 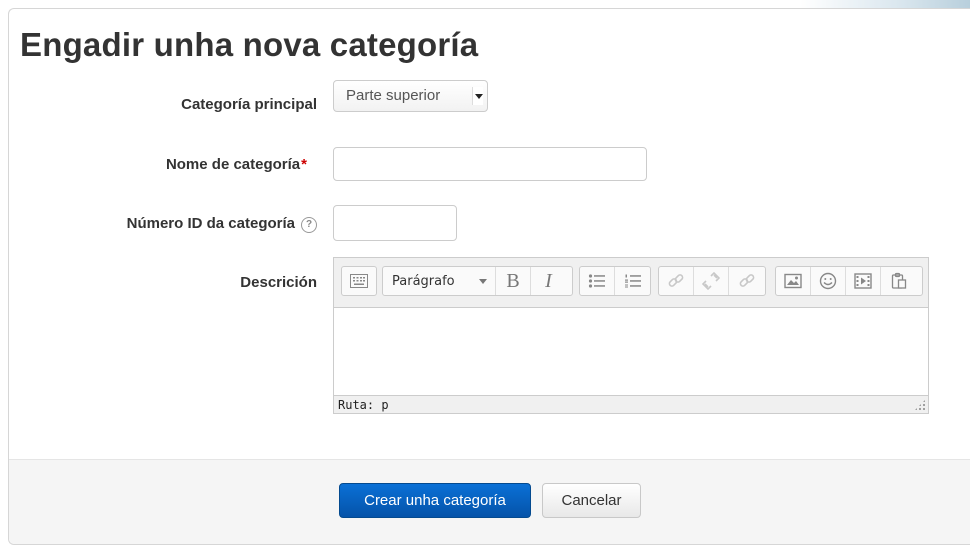 What do you see at coordinates (863, 281) in the screenshot?
I see `media-icon` at bounding box center [863, 281].